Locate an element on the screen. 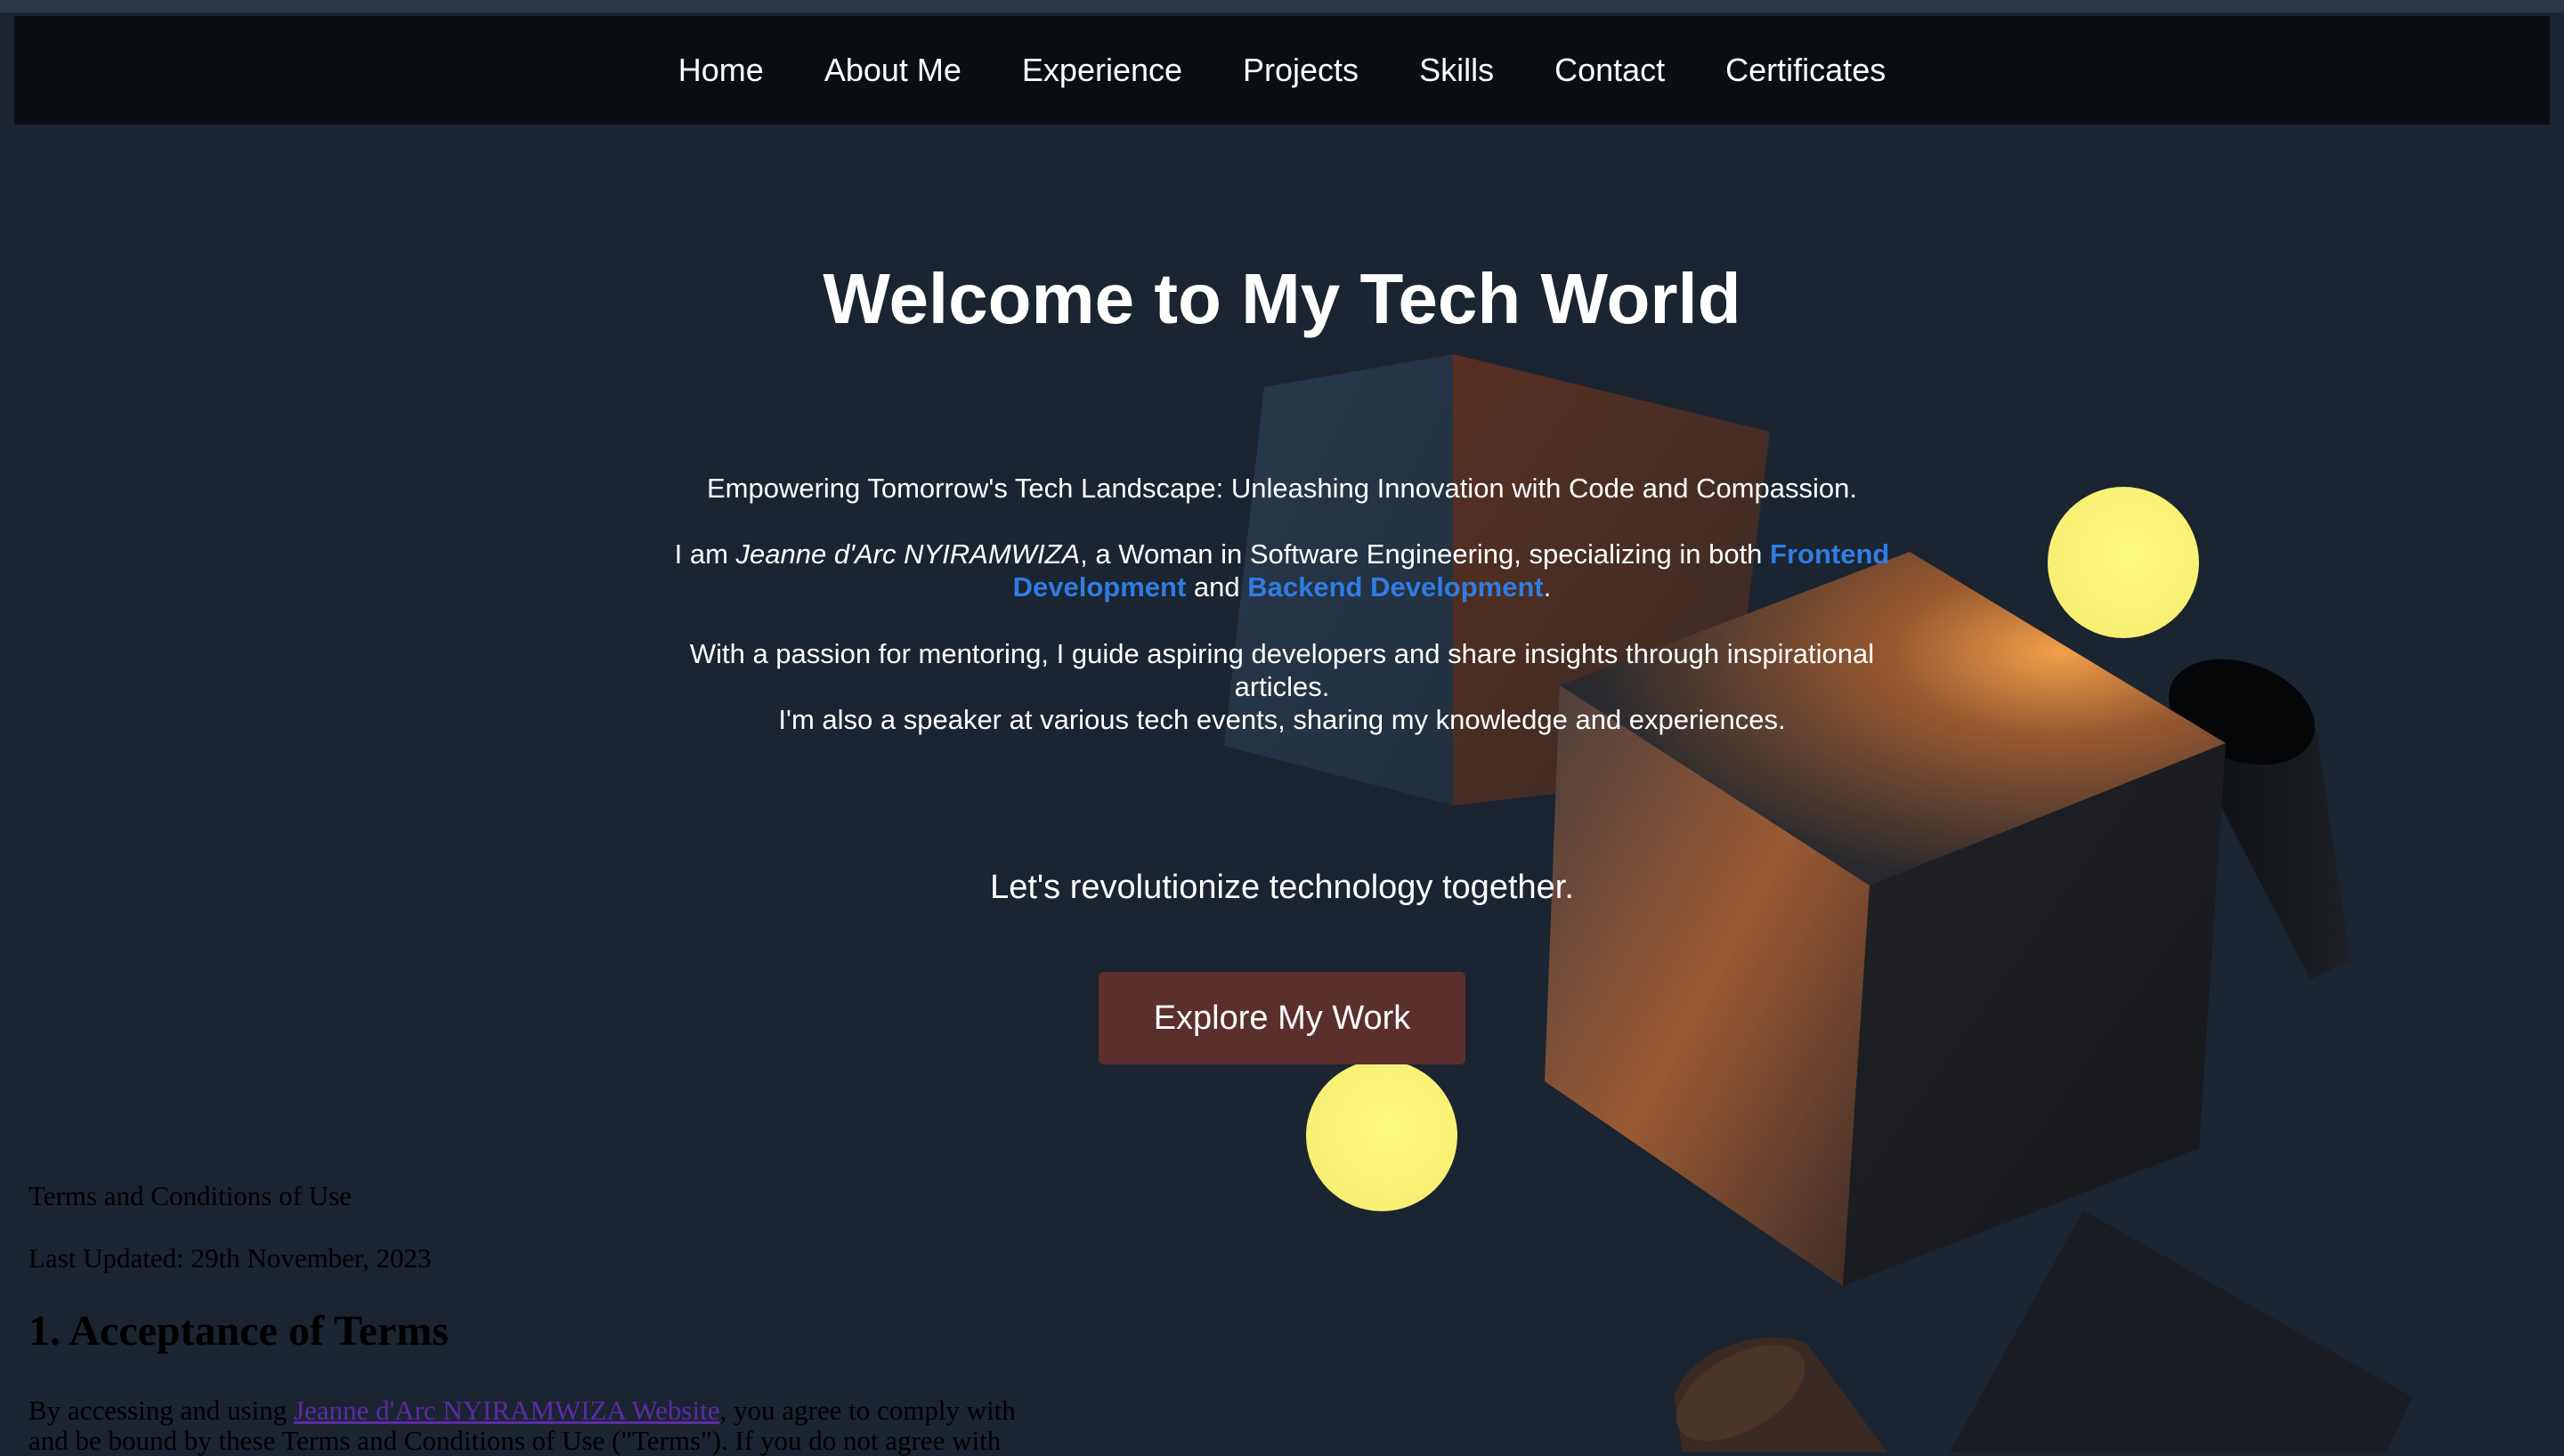  big-cube-left-face is located at coordinates (1707, 985).